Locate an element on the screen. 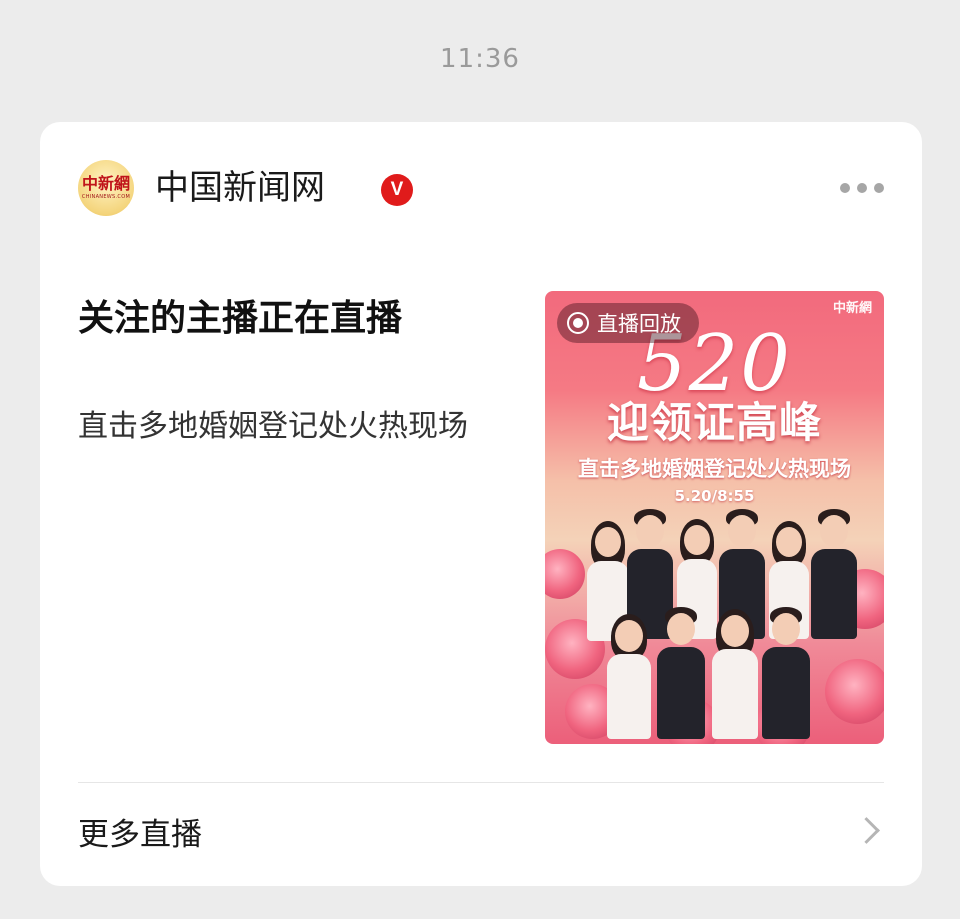 The image size is (960, 919). more-options-button is located at coordinates (862, 188).